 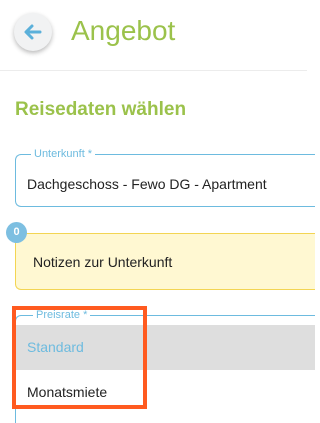 What do you see at coordinates (165, 347) in the screenshot?
I see `rate-option-standard: Standard` at bounding box center [165, 347].